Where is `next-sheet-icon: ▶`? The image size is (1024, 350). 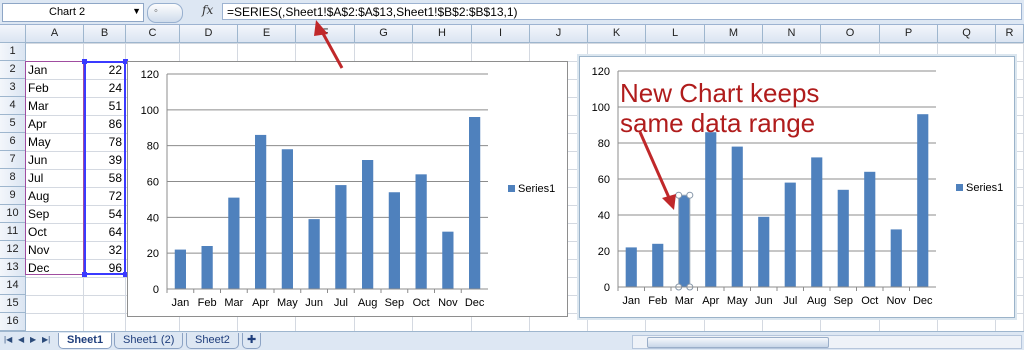
next-sheet-icon: ▶ is located at coordinates (33, 339).